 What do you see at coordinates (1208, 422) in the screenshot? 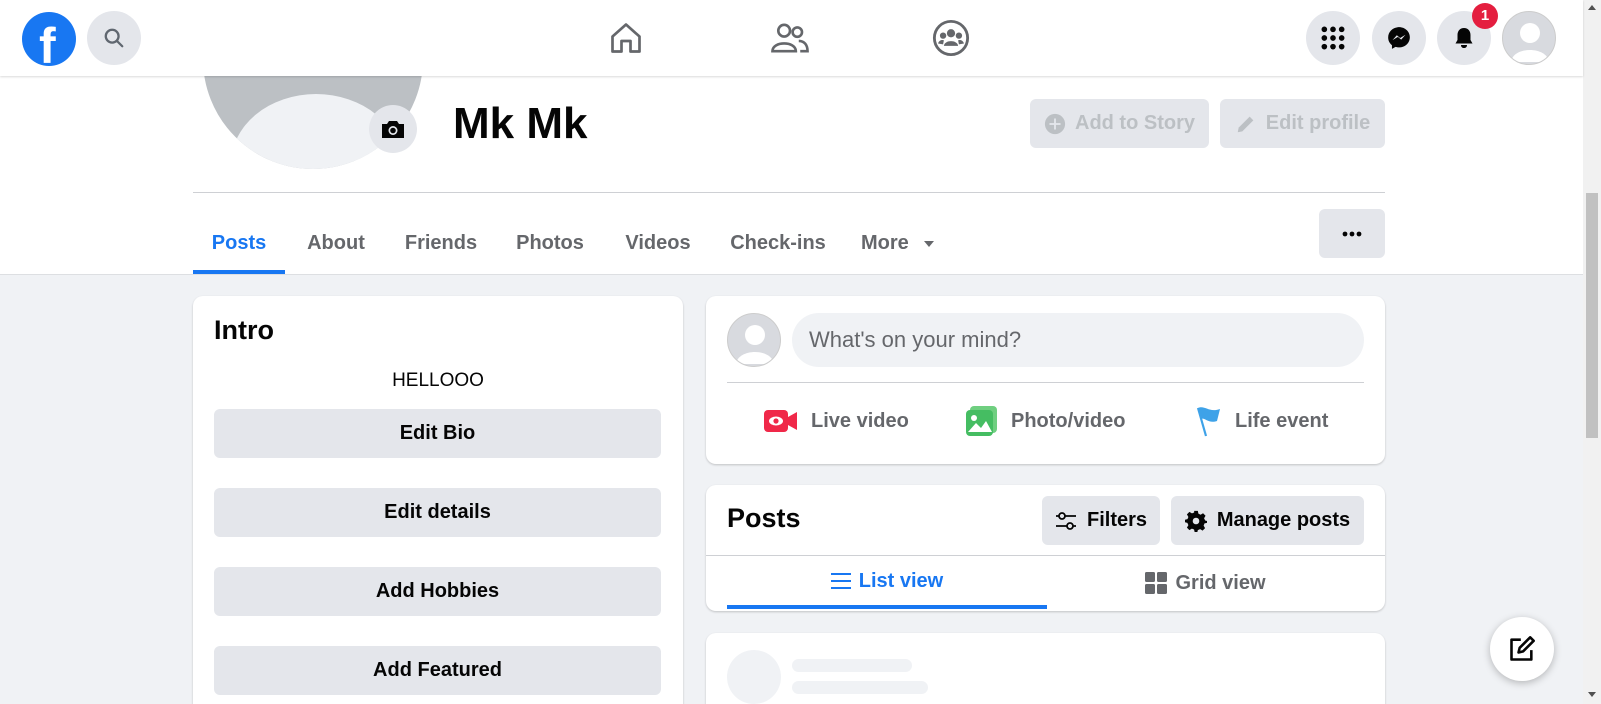
I see `flag-icon` at bounding box center [1208, 422].